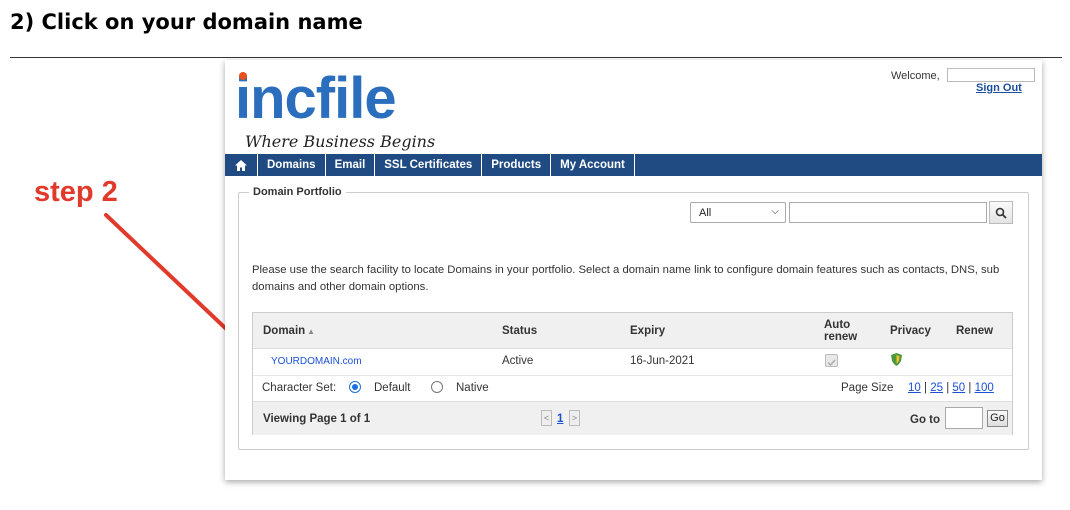 This screenshot has height=510, width=1070. I want to click on filter-select: All ⌵, so click(738, 212).